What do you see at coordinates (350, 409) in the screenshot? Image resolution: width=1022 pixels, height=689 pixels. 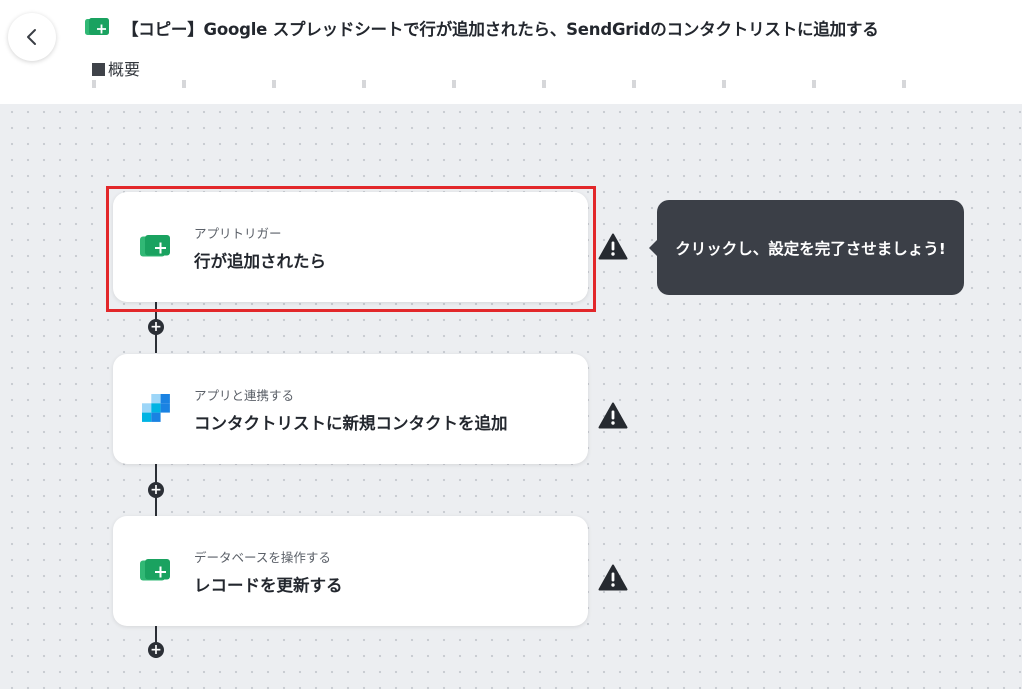 I see `step-card-app-action: アプリと連携する コンタクトリストに新規コンタクトを追加` at bounding box center [350, 409].